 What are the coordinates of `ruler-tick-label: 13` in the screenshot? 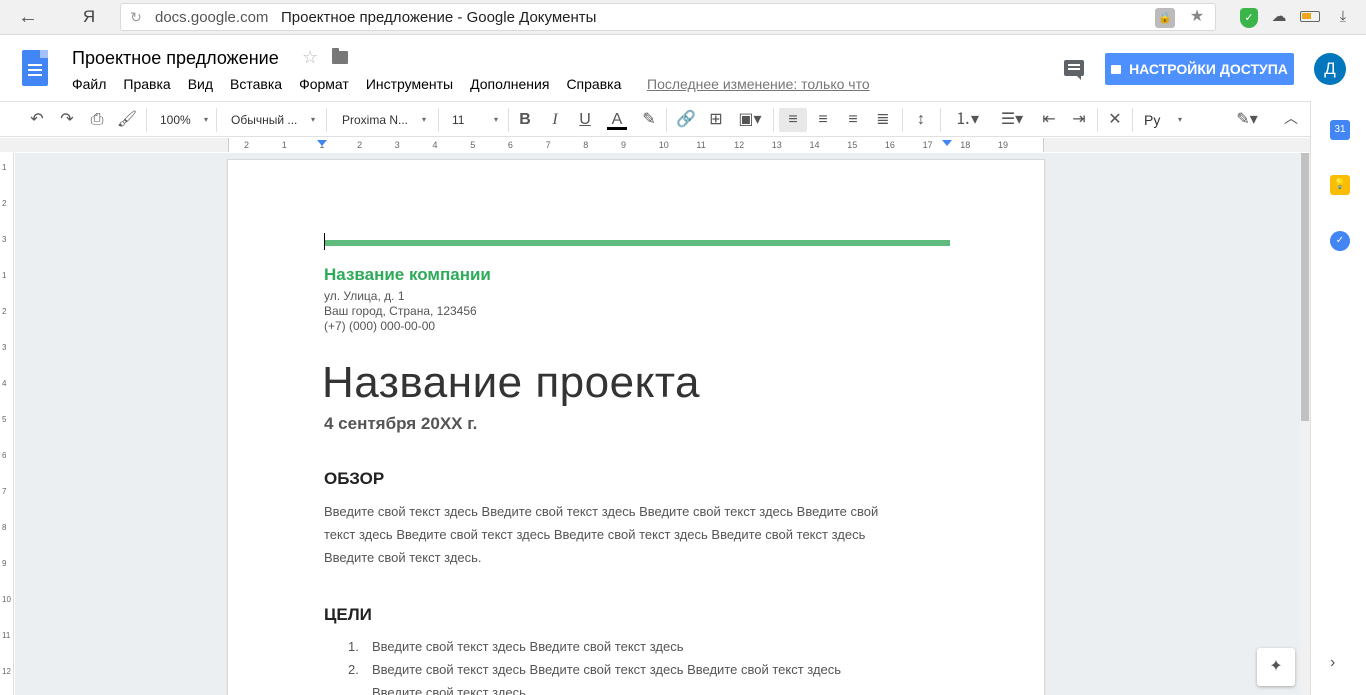 It's located at (776, 145).